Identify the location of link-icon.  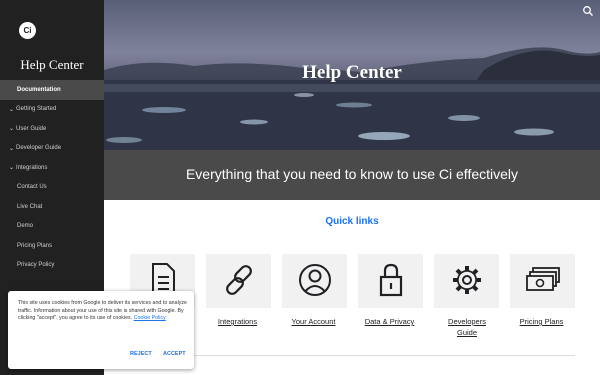
(238, 280).